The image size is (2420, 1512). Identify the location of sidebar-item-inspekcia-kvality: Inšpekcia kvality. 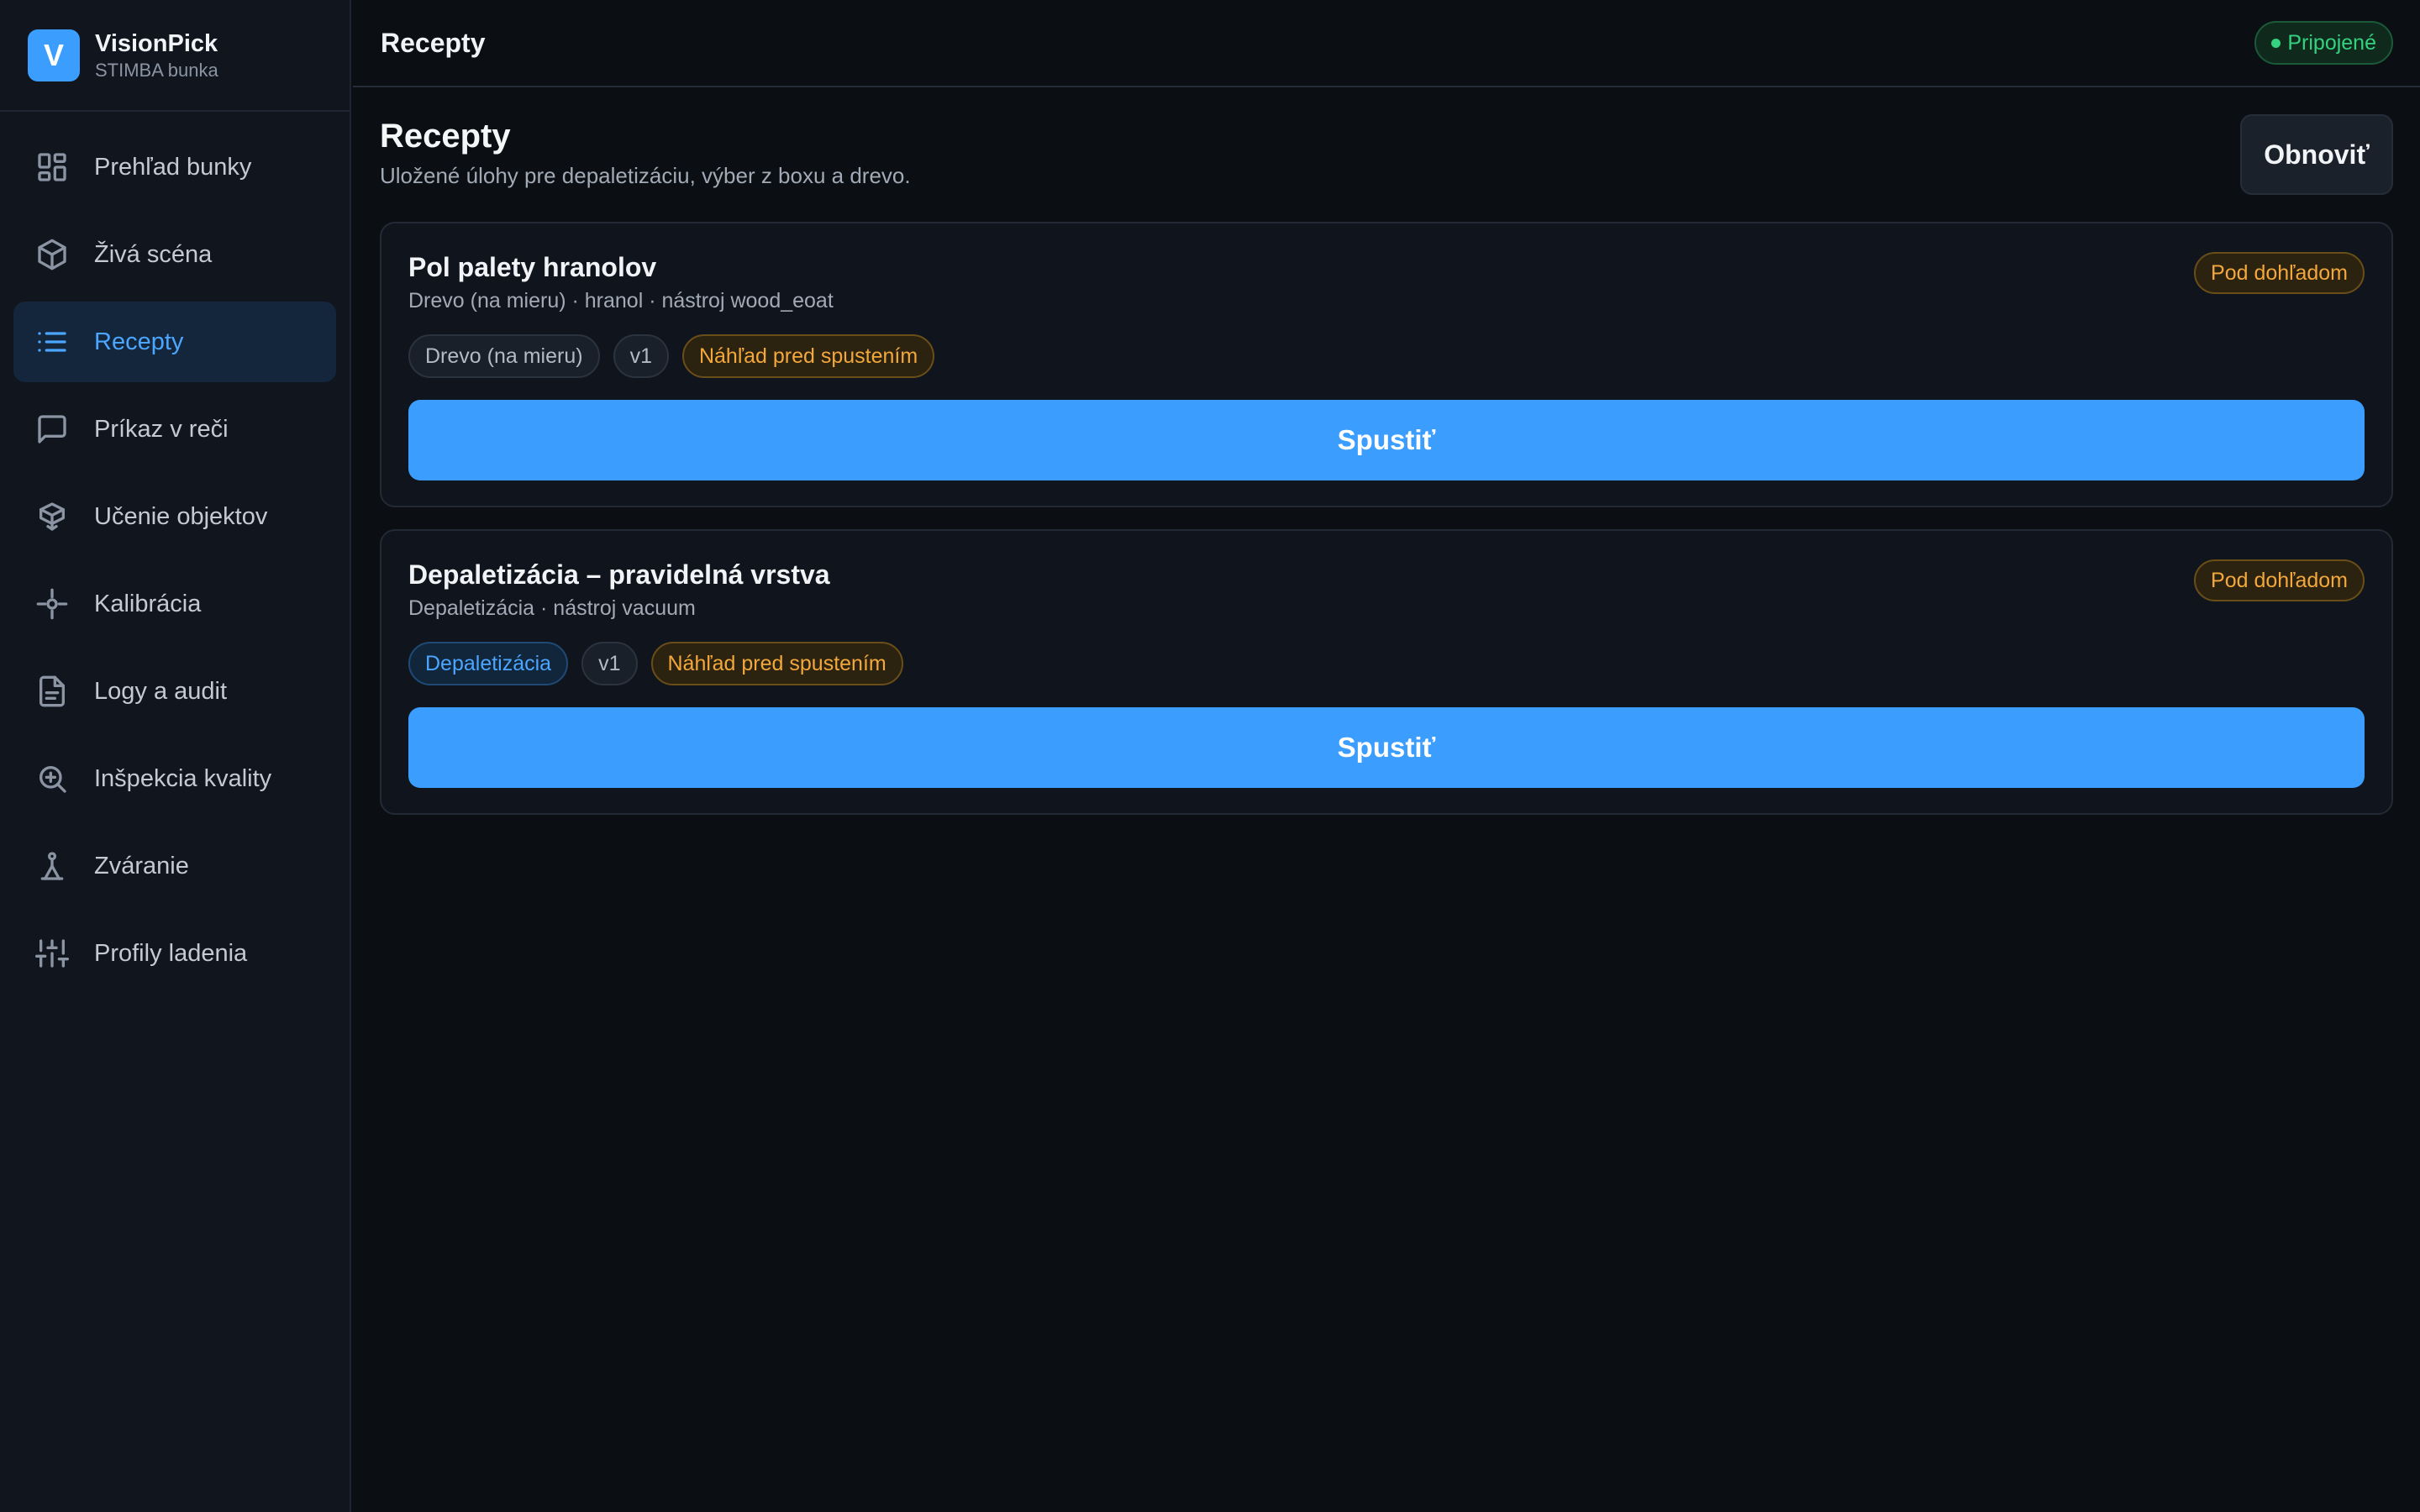
(174, 778).